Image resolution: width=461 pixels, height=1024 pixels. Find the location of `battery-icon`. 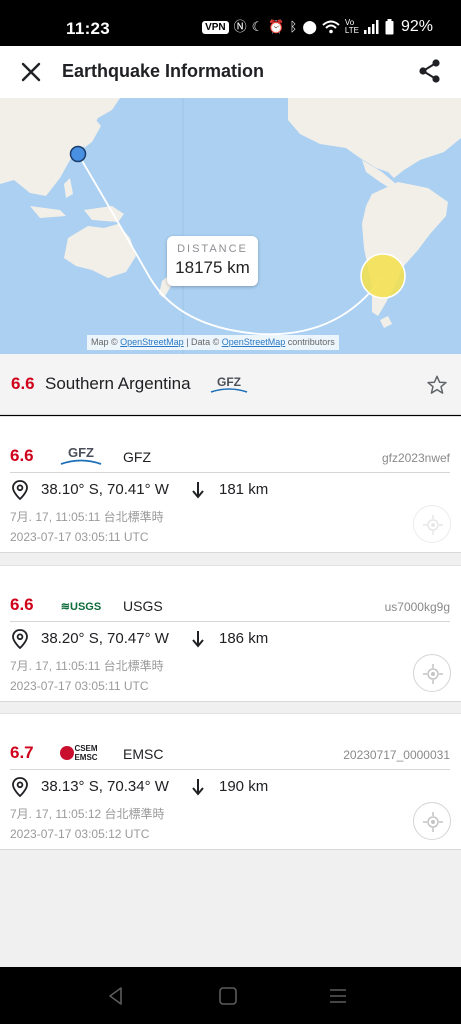

battery-icon is located at coordinates (389, 27).